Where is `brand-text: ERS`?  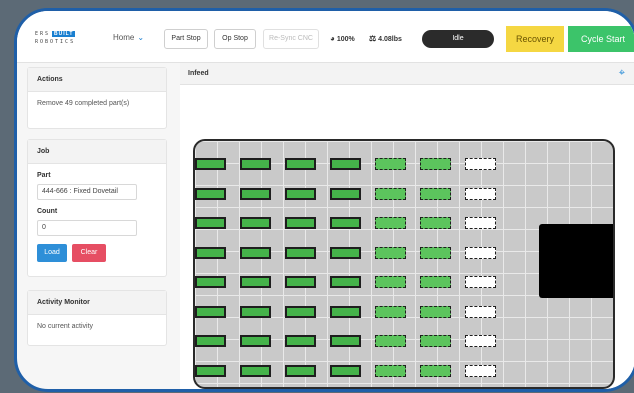
brand-text: ERS is located at coordinates (43, 34).